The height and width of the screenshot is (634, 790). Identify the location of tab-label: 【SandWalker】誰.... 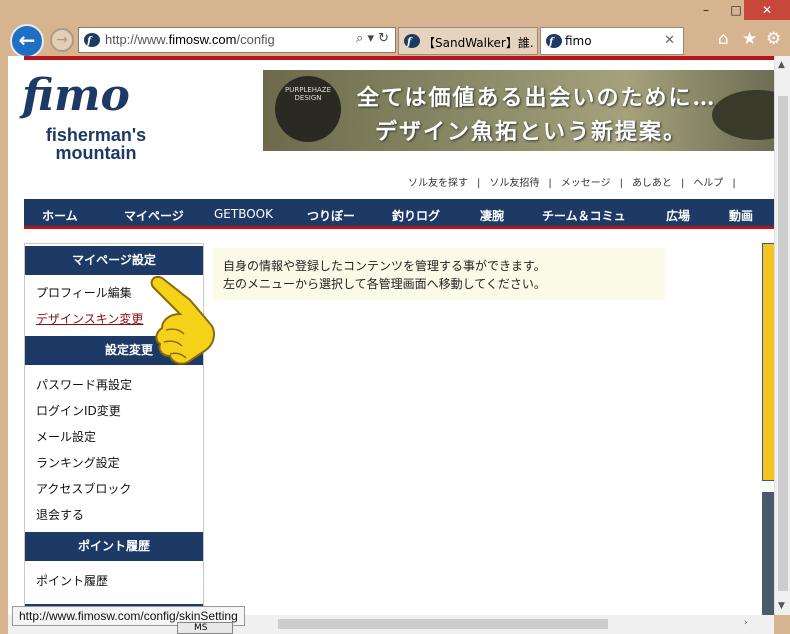
(479, 43).